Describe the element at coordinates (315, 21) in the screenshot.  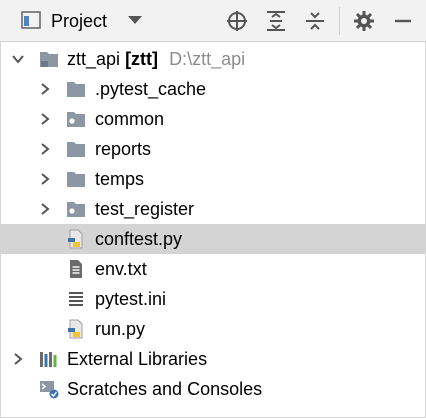
I see `collapse-all-icon` at that location.